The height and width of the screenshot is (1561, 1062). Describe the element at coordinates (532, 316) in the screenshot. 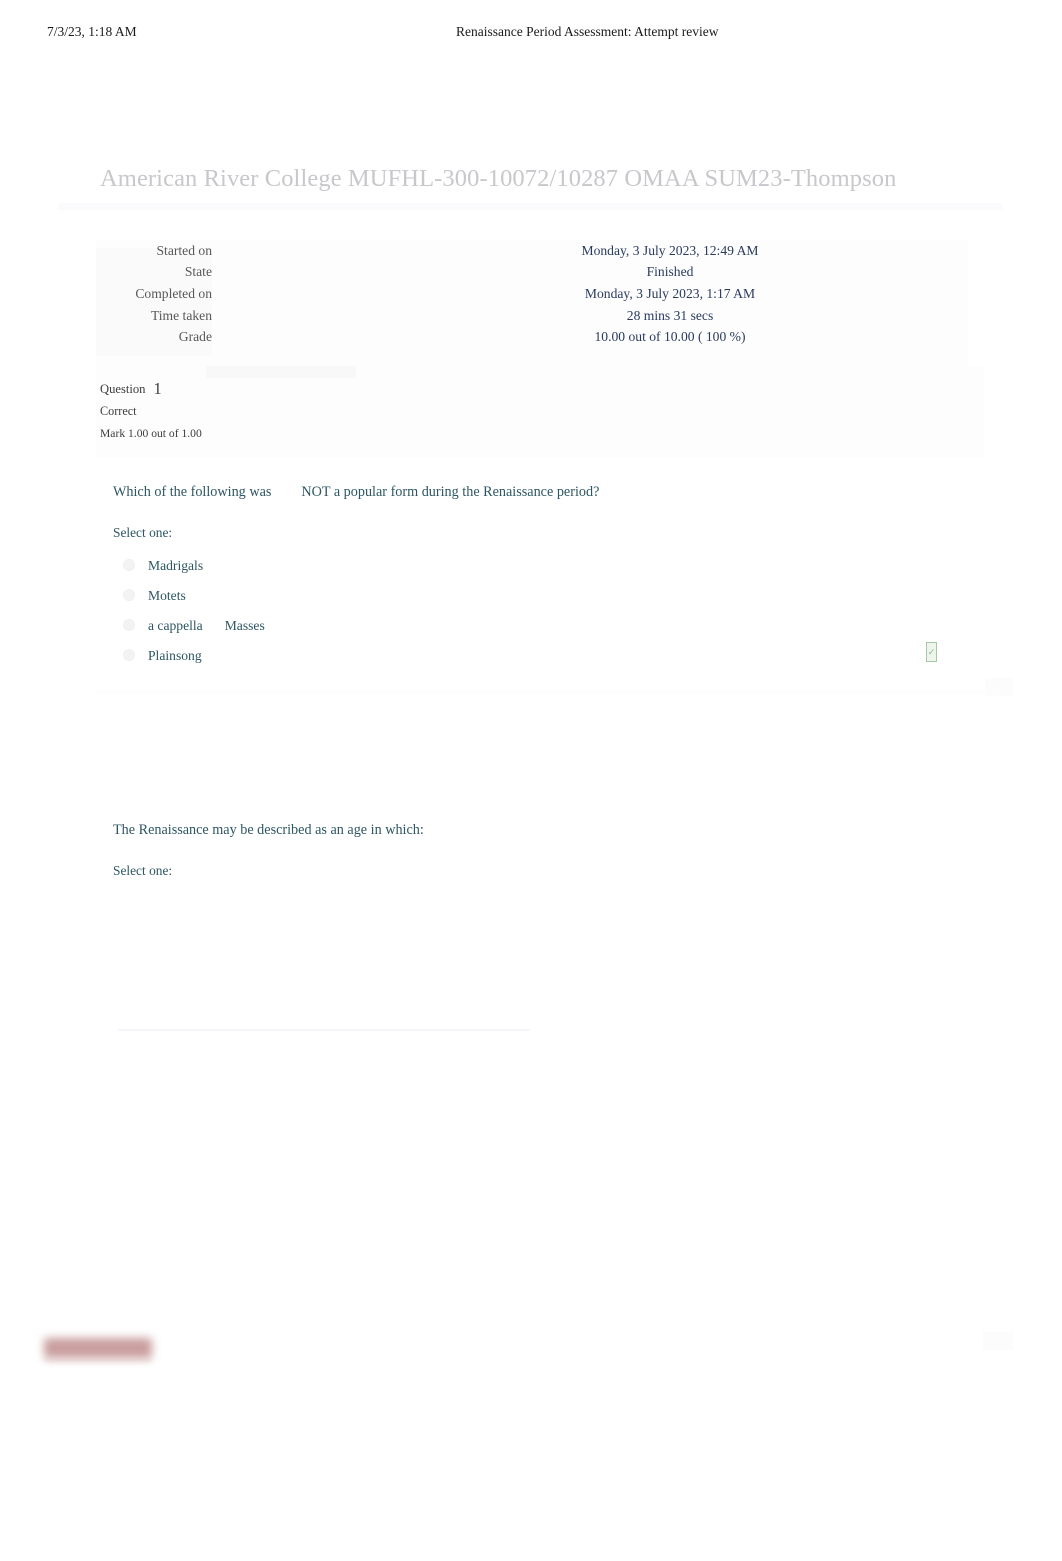

I see `table-row: Time taken 28 mins 31 secs` at that location.